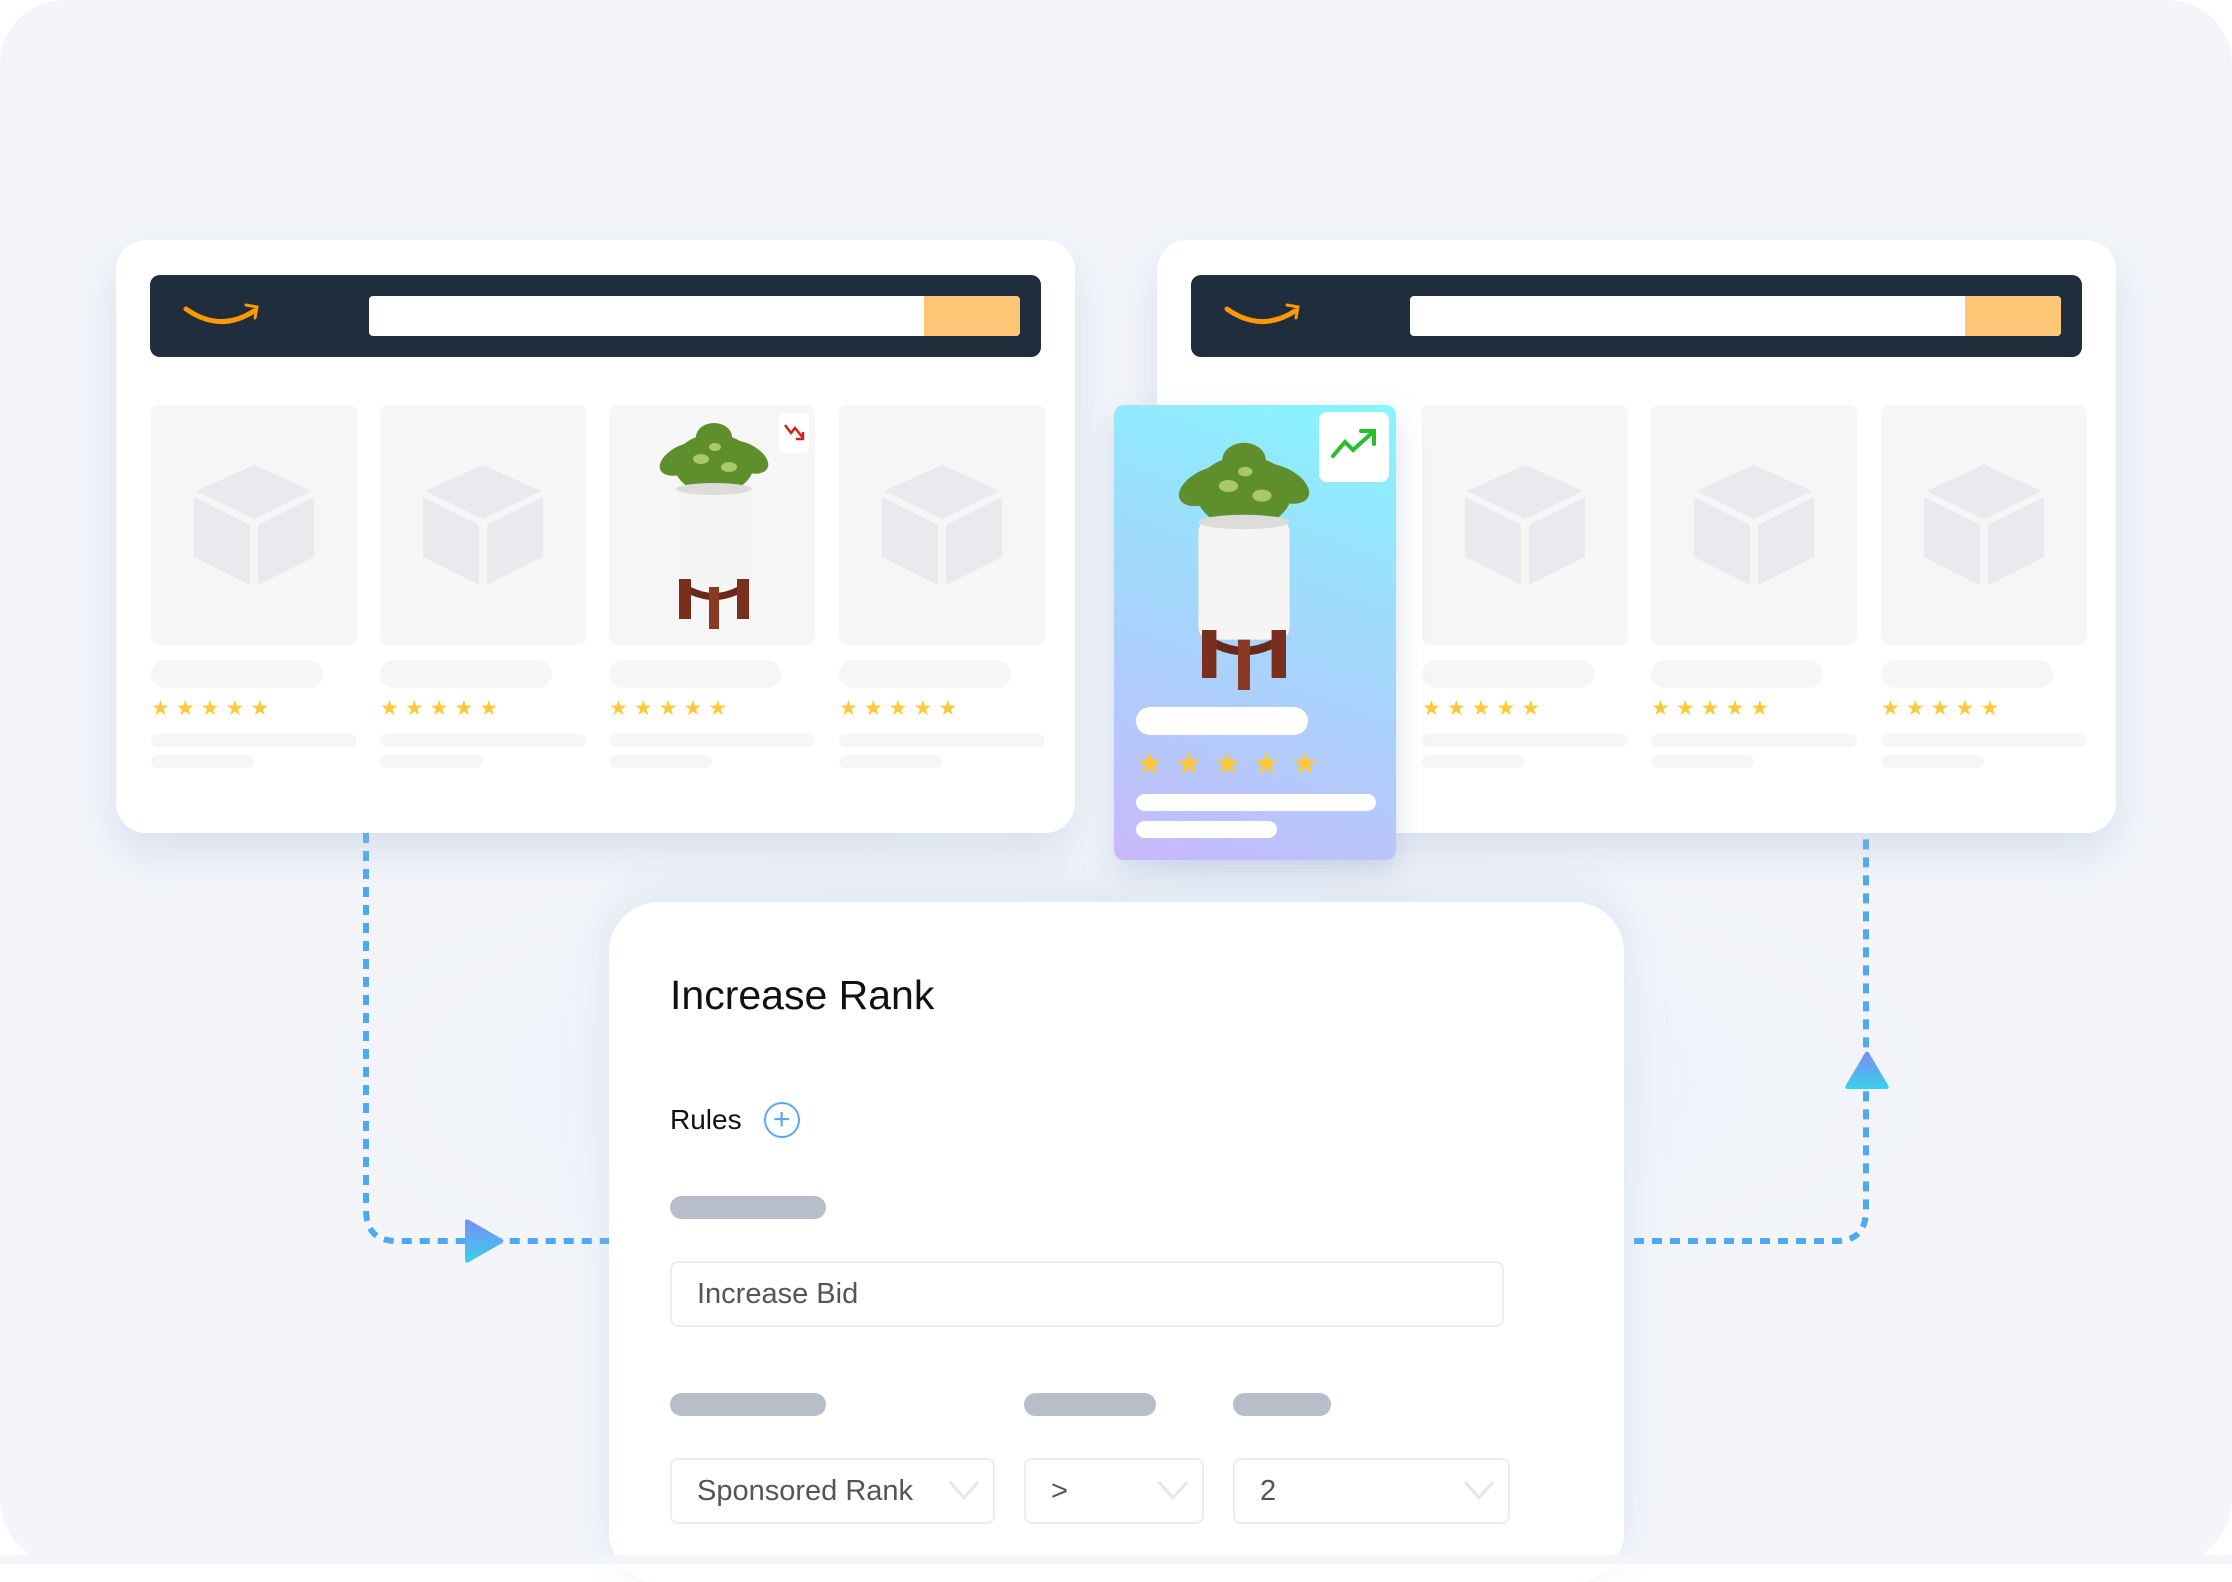 The height and width of the screenshot is (1582, 2232). I want to click on operator-select: >, so click(1114, 1491).